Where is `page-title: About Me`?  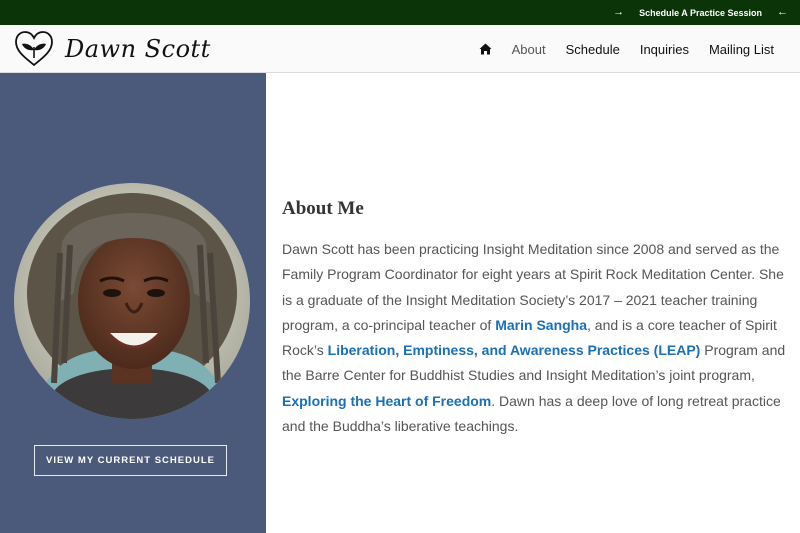
page-title: About Me is located at coordinates (323, 208).